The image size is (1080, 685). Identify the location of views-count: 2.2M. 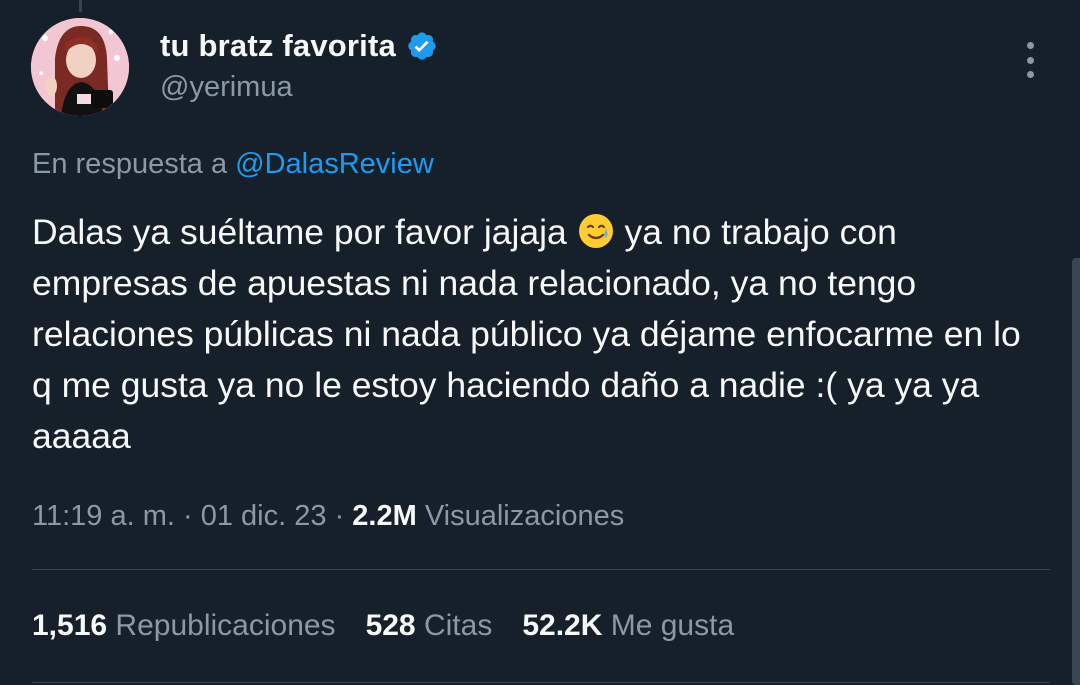
(384, 516).